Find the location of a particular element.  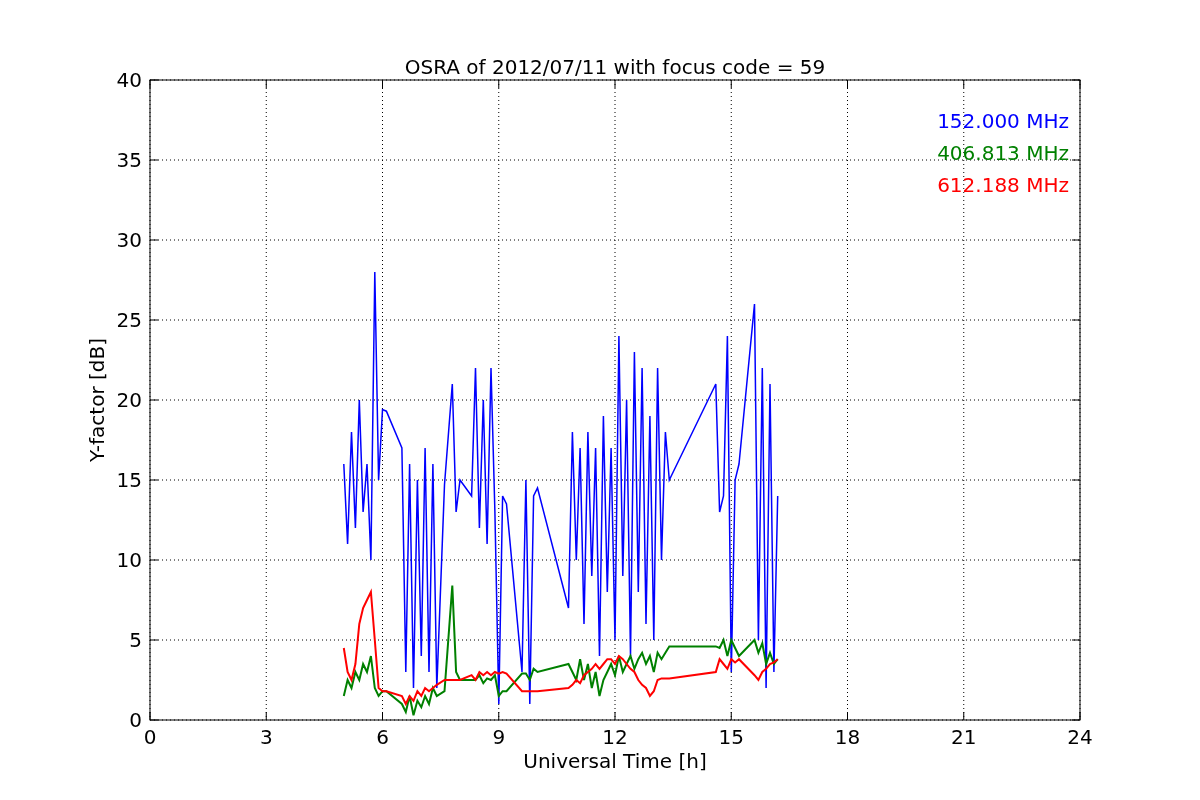

tick-label: 20 is located at coordinates (129, 400).